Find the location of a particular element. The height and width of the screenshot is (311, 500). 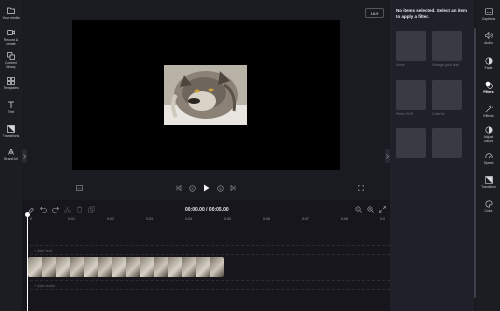

fullscreen-icon is located at coordinates (361, 188).